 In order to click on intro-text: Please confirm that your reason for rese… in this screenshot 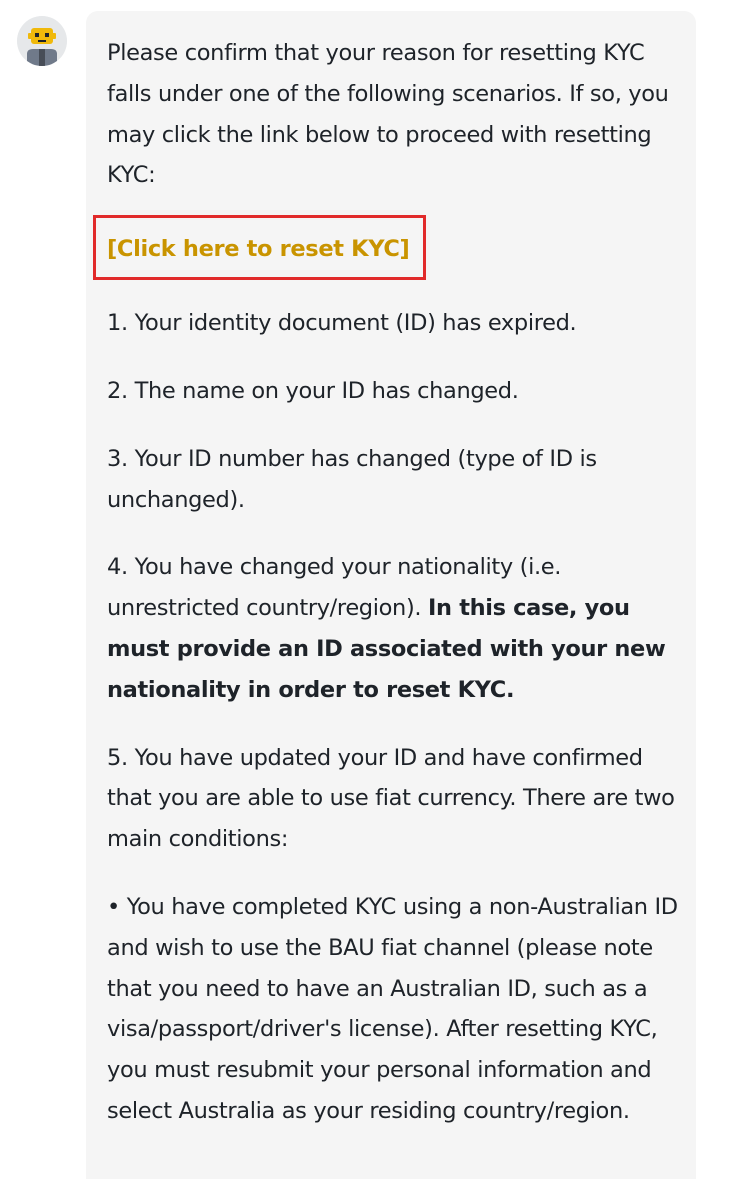, I will do `click(388, 114)`.